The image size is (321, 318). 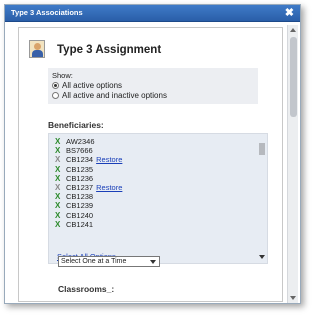 I want to click on list-item: X CB1241, so click(x=155, y=224).